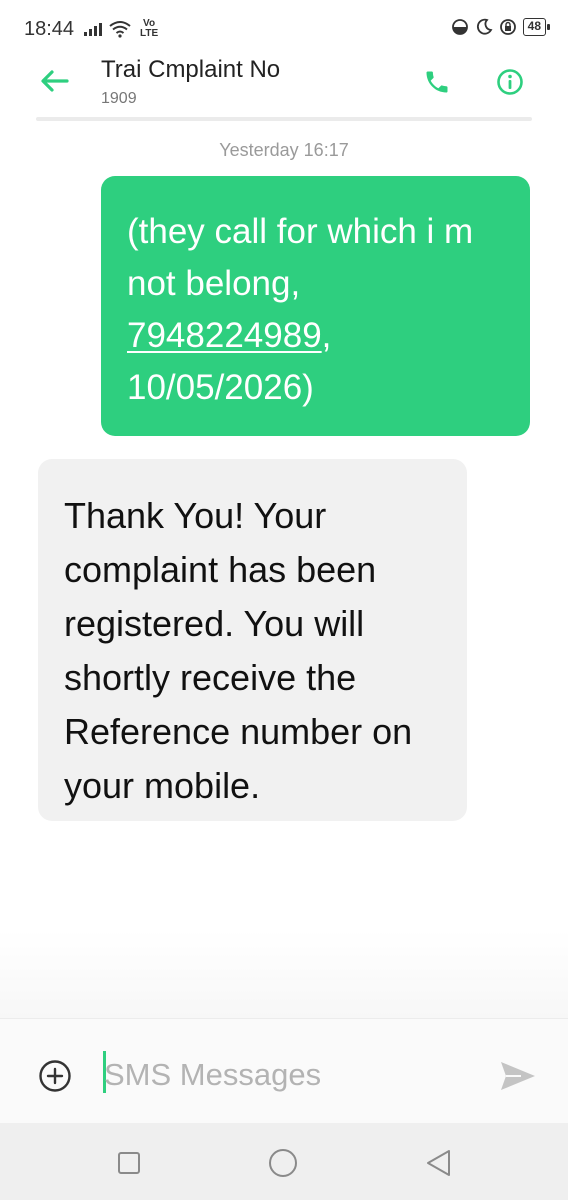 This screenshot has width=568, height=1200. I want to click on phone-number-link: 7948224989, so click(224, 335).